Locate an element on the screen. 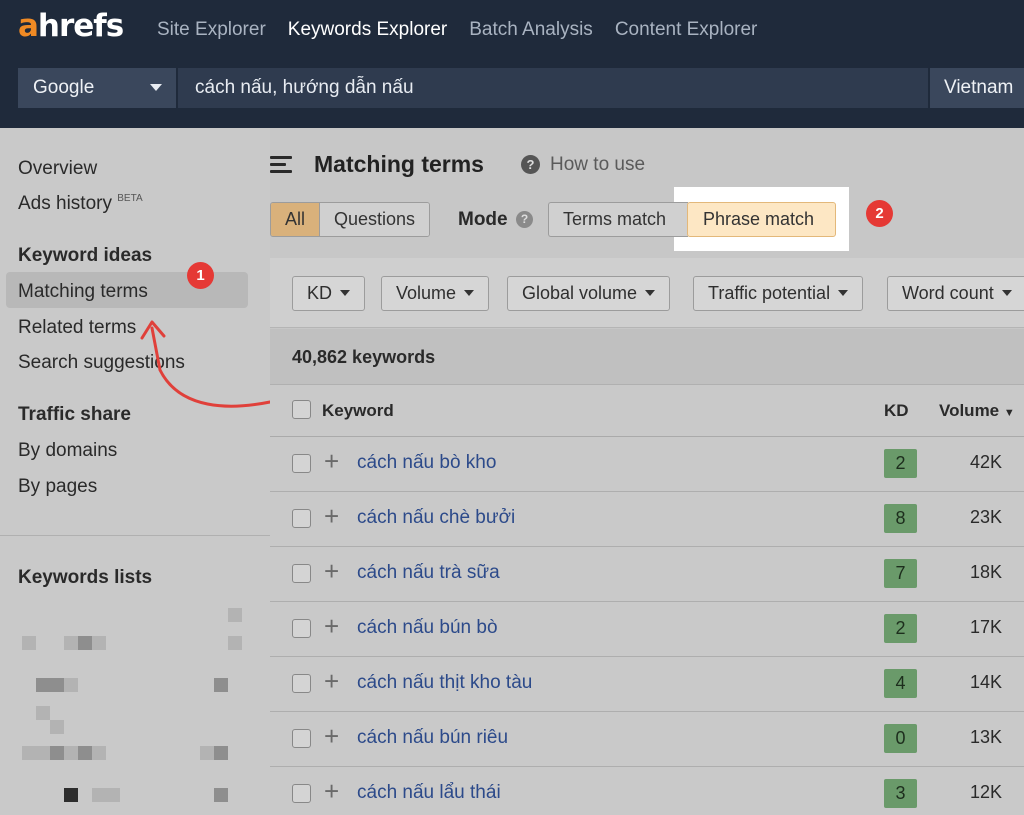  volume-value: 23K is located at coordinates (985, 517).